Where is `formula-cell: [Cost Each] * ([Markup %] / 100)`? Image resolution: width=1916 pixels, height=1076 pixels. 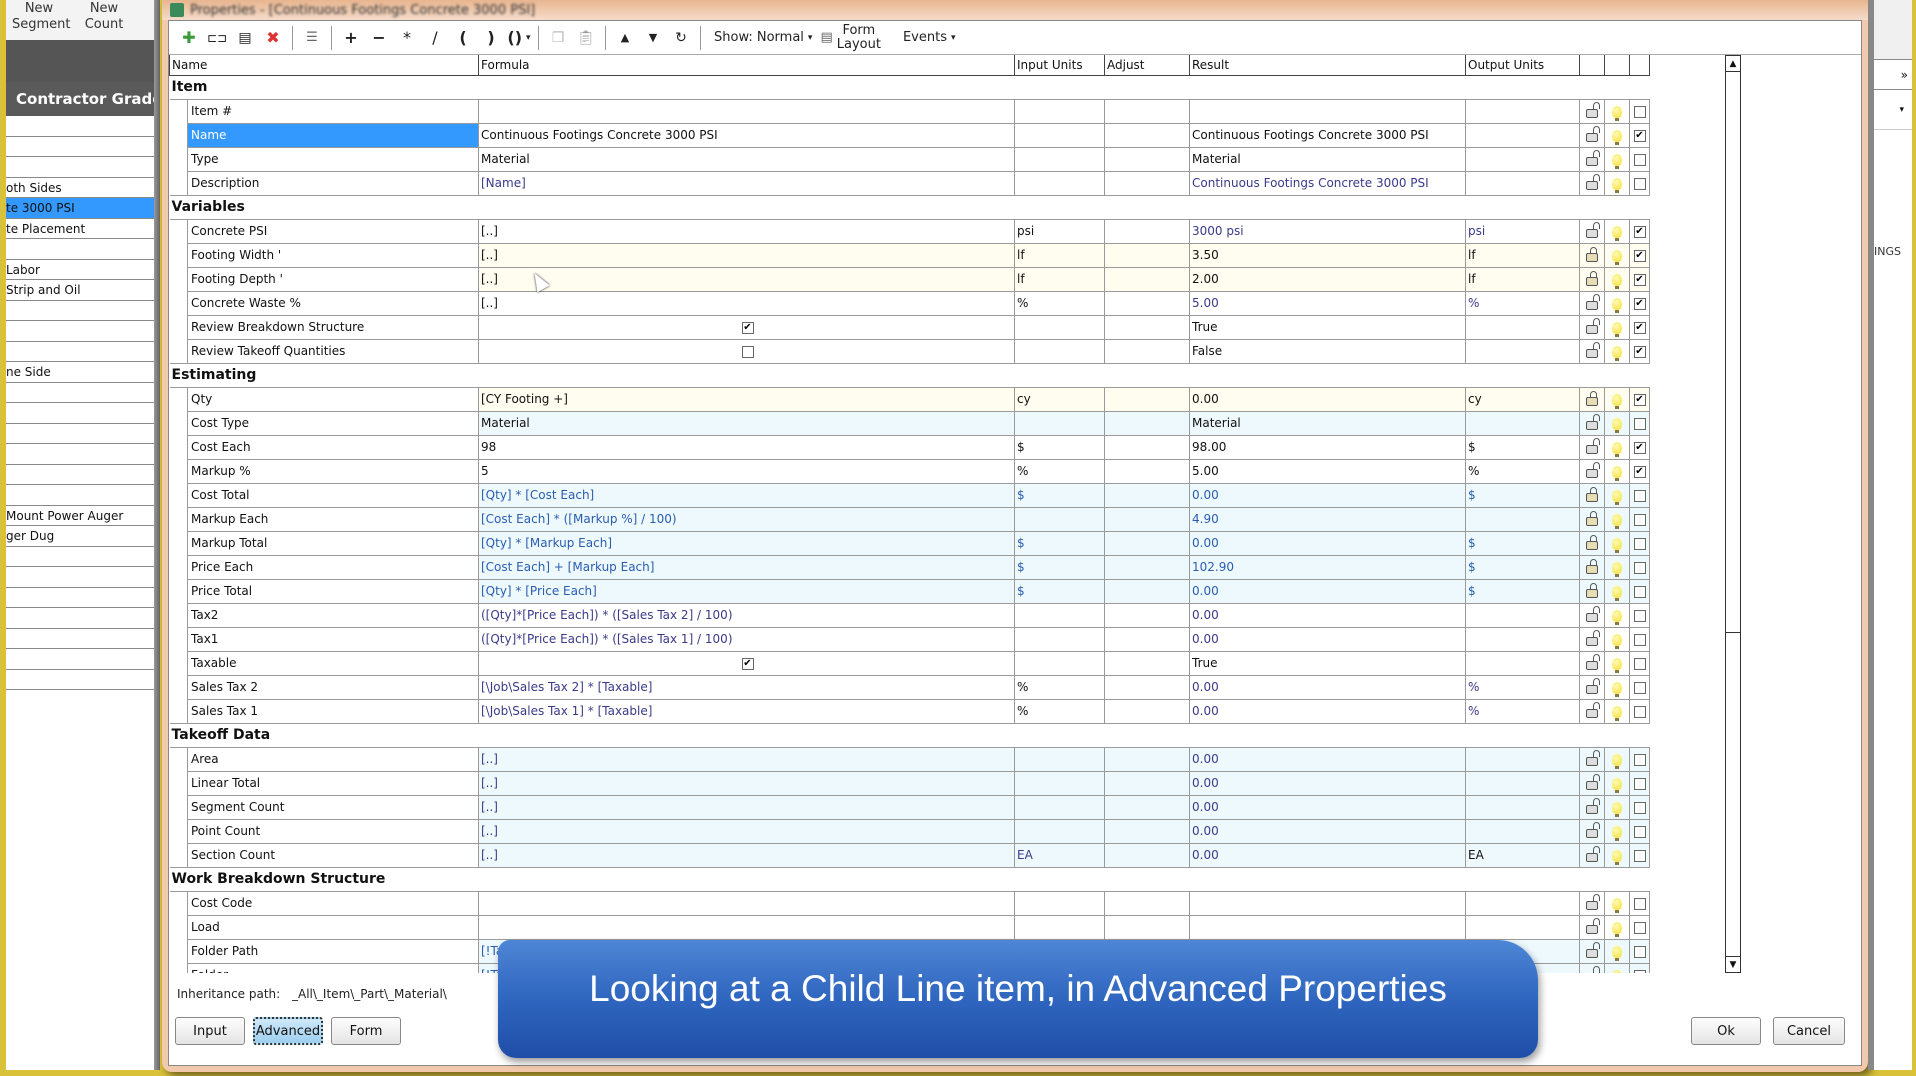
formula-cell: [Cost Each] * ([Markup %] / 100) is located at coordinates (746, 519).